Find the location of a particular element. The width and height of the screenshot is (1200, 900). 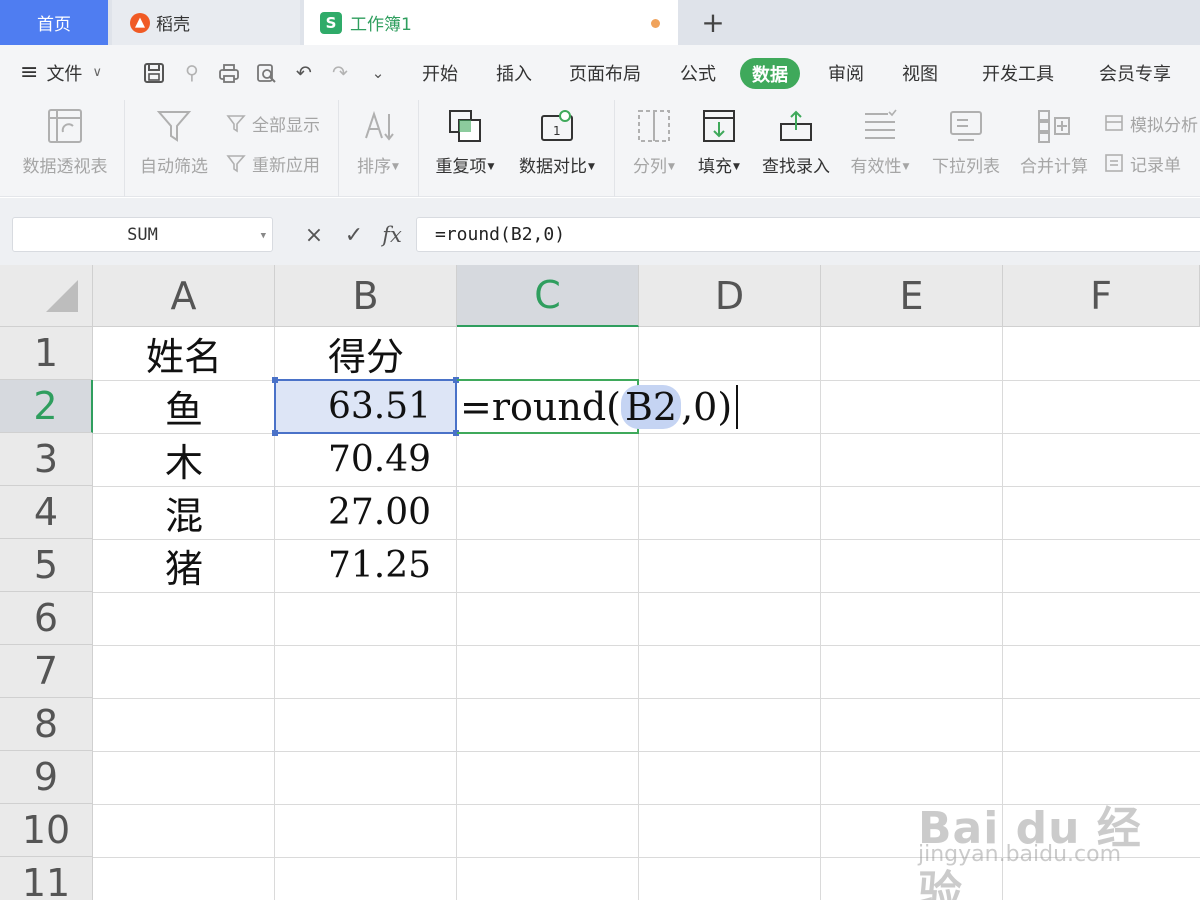

undo-icon: ↶ is located at coordinates (304, 73).